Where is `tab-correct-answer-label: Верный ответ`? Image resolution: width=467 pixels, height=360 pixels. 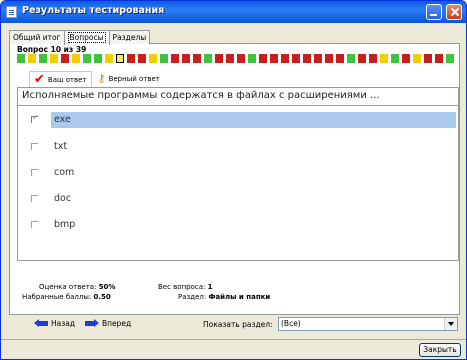 tab-correct-answer-label: Верный ответ is located at coordinates (134, 79).